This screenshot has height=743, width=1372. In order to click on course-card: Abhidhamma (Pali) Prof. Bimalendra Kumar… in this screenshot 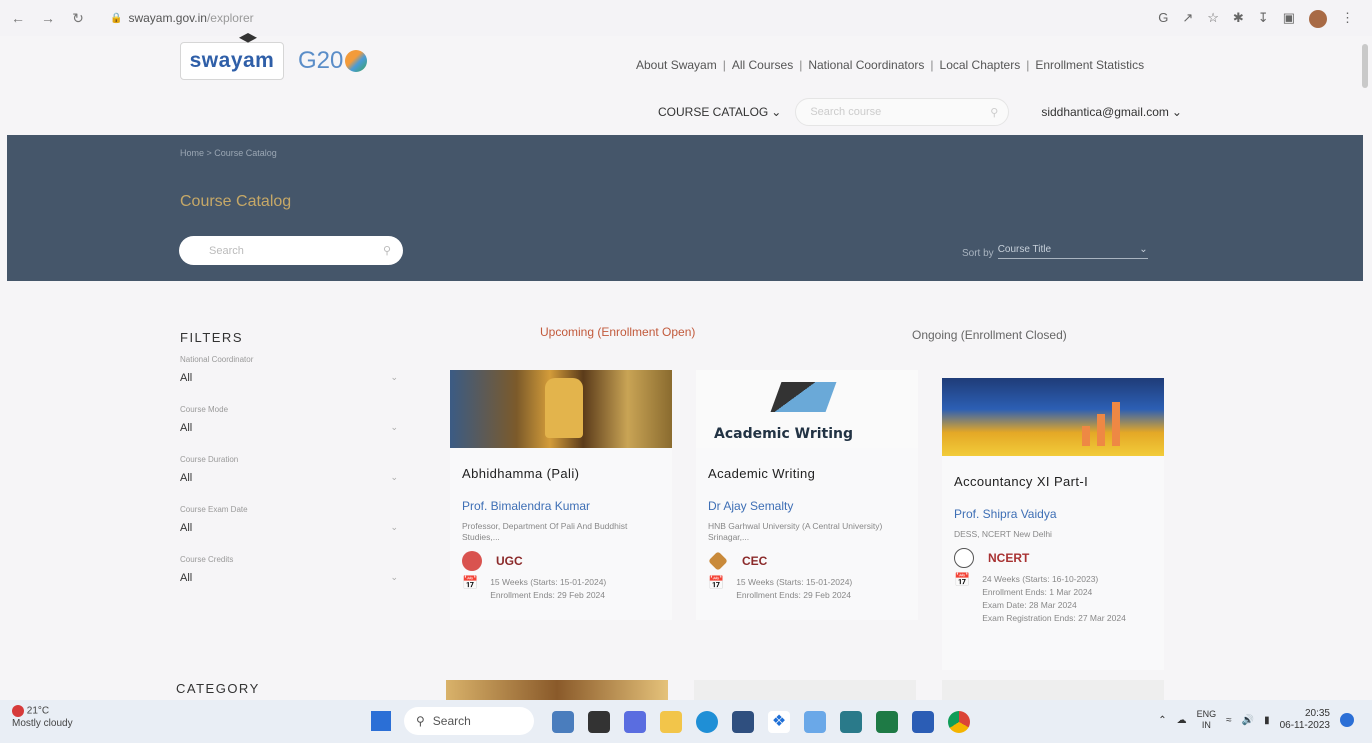, I will do `click(561, 495)`.